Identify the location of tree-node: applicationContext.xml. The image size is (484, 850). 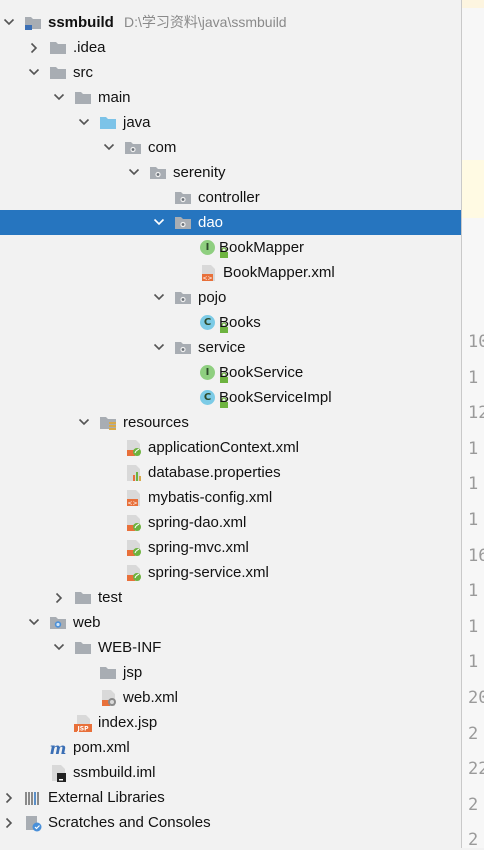
(230, 447).